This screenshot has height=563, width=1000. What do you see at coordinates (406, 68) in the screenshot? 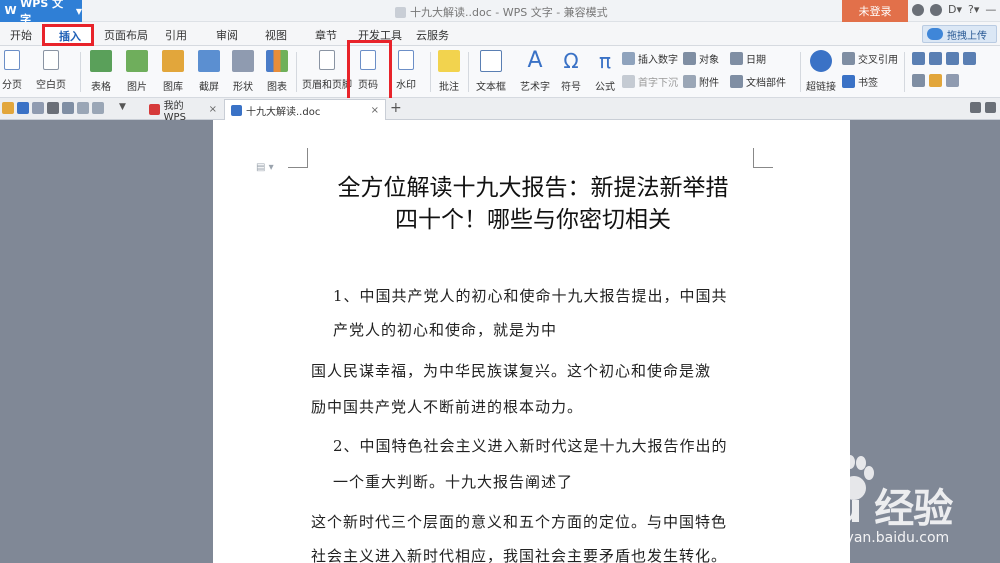
I see `watermark-button: 水印` at bounding box center [406, 68].